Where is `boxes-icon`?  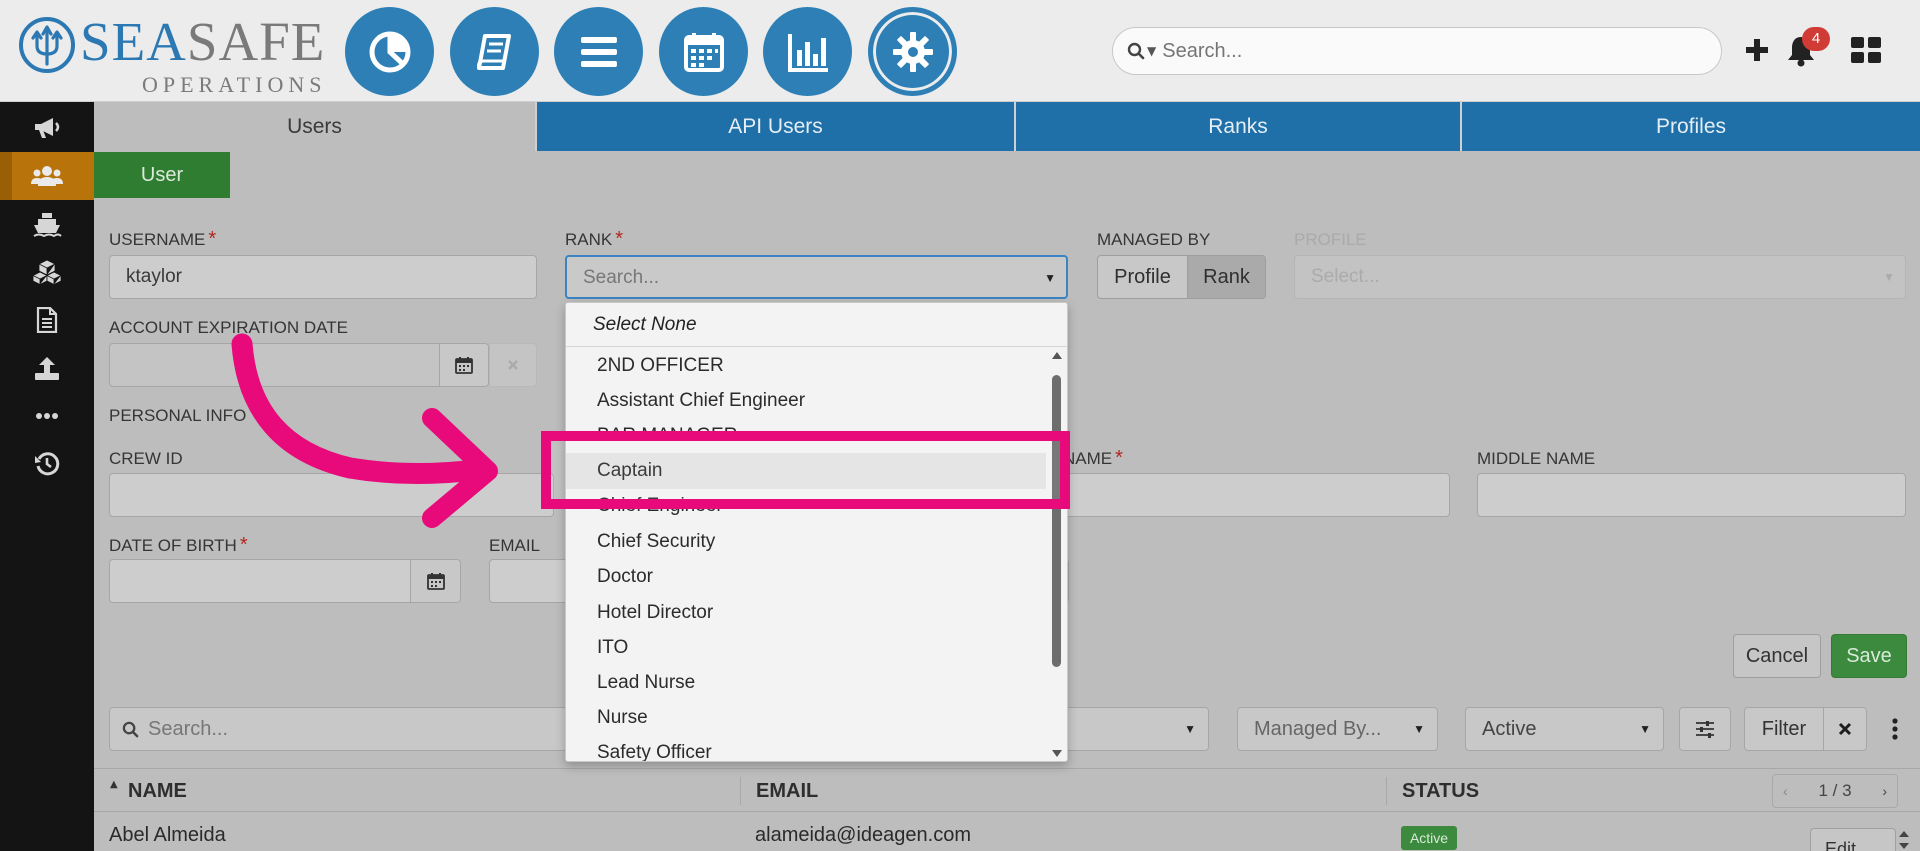
boxes-icon is located at coordinates (47, 272).